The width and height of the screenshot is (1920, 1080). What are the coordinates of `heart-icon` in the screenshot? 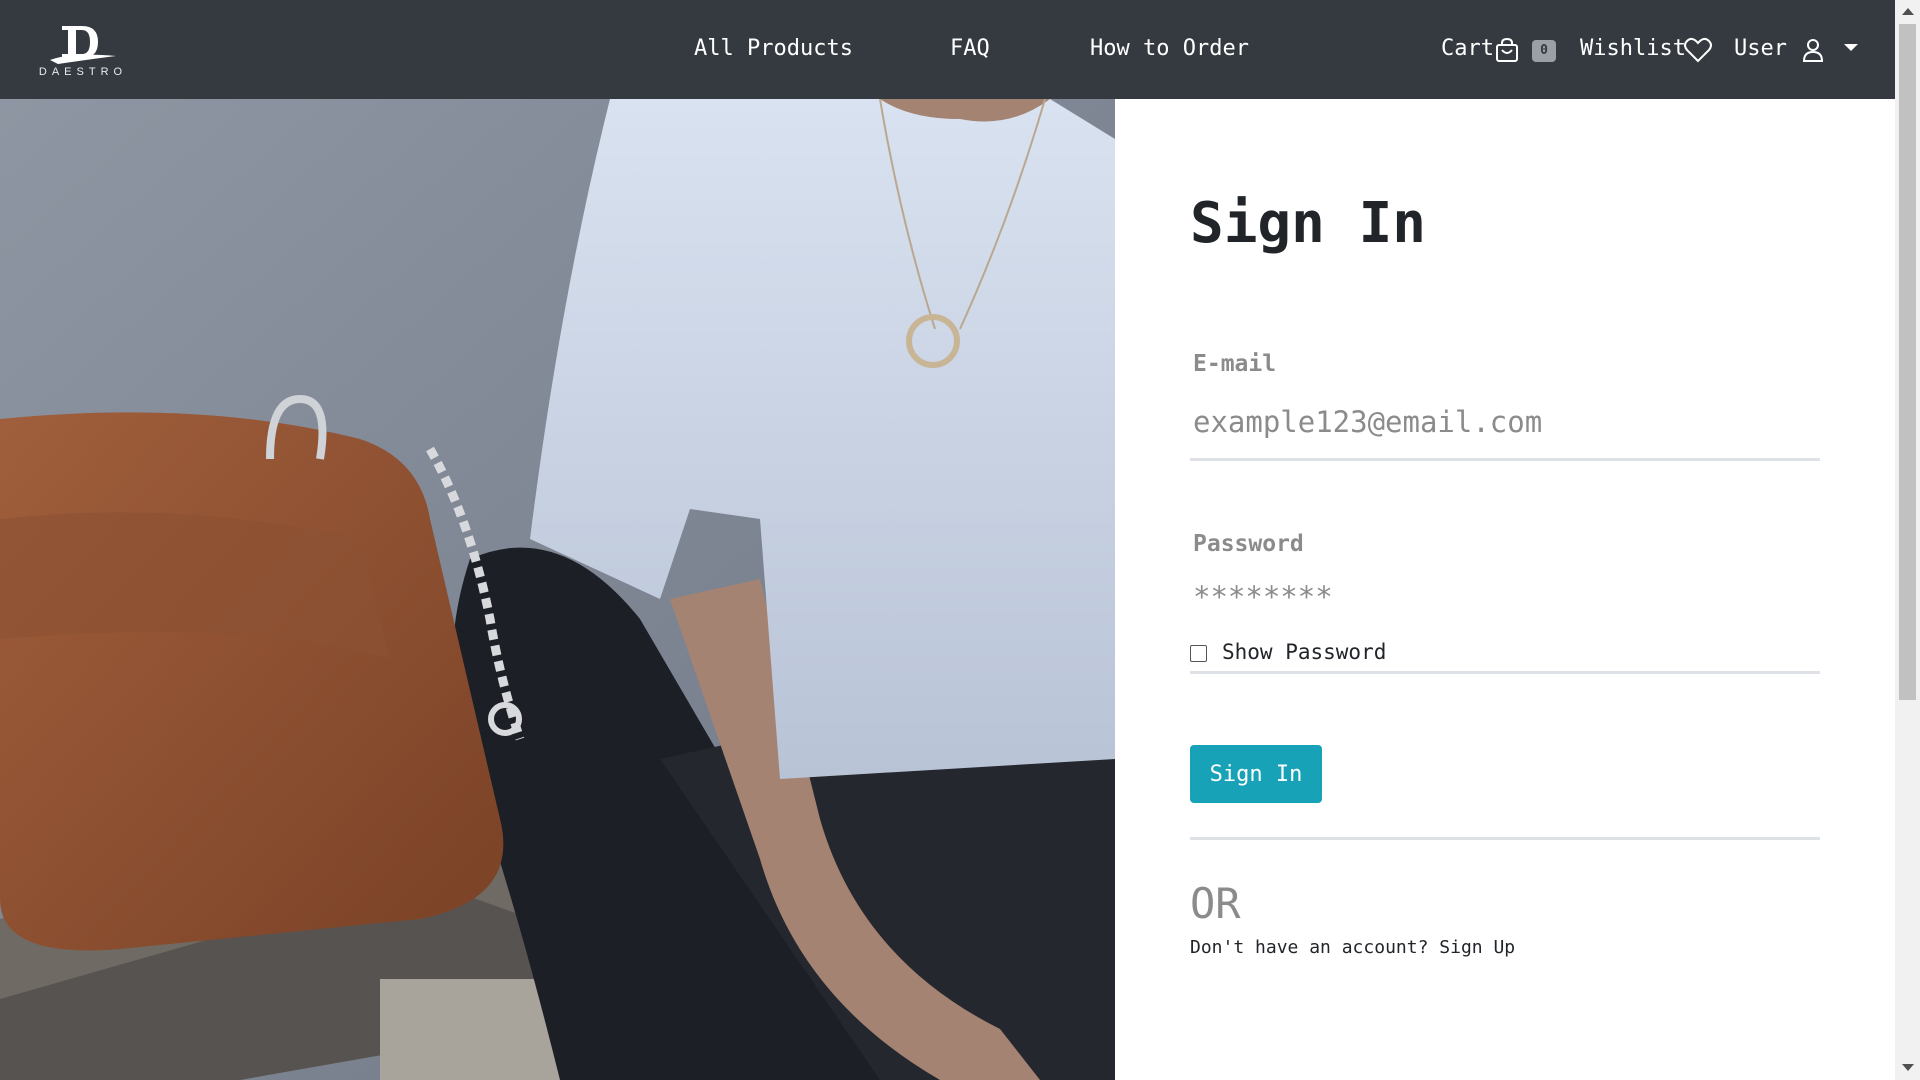 It's located at (1698, 52).